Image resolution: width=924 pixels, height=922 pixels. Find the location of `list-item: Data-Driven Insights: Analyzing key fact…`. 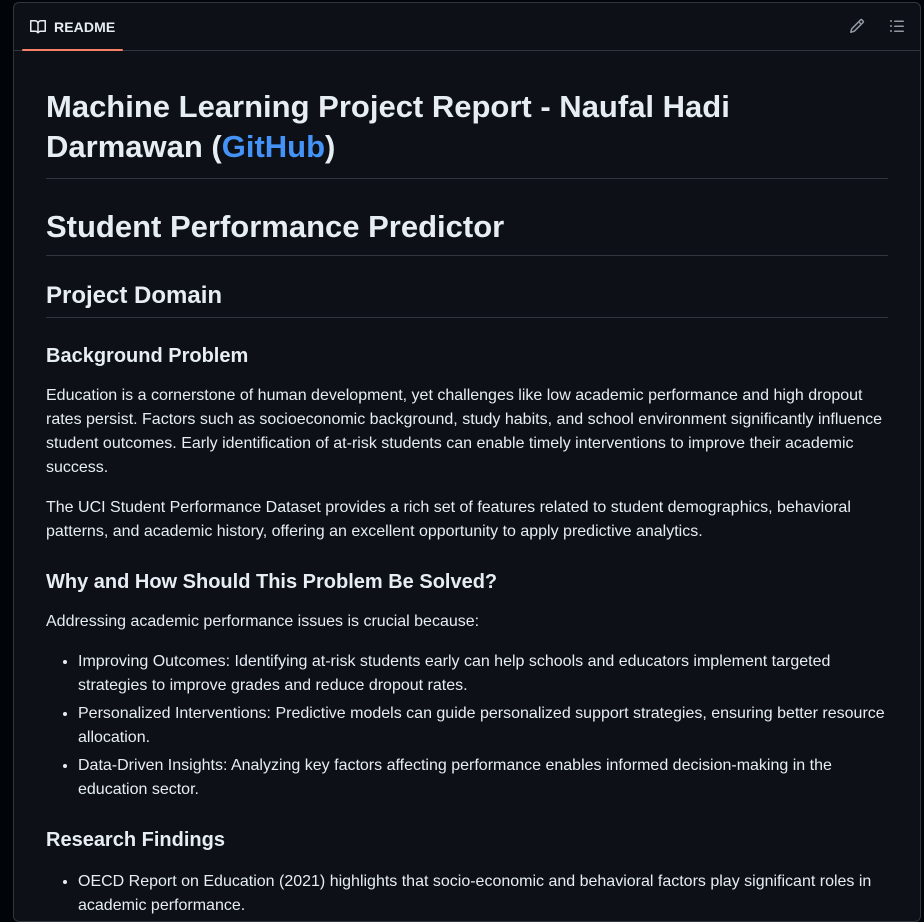

list-item: Data-Driven Insights: Analyzing key fact… is located at coordinates (483, 778).